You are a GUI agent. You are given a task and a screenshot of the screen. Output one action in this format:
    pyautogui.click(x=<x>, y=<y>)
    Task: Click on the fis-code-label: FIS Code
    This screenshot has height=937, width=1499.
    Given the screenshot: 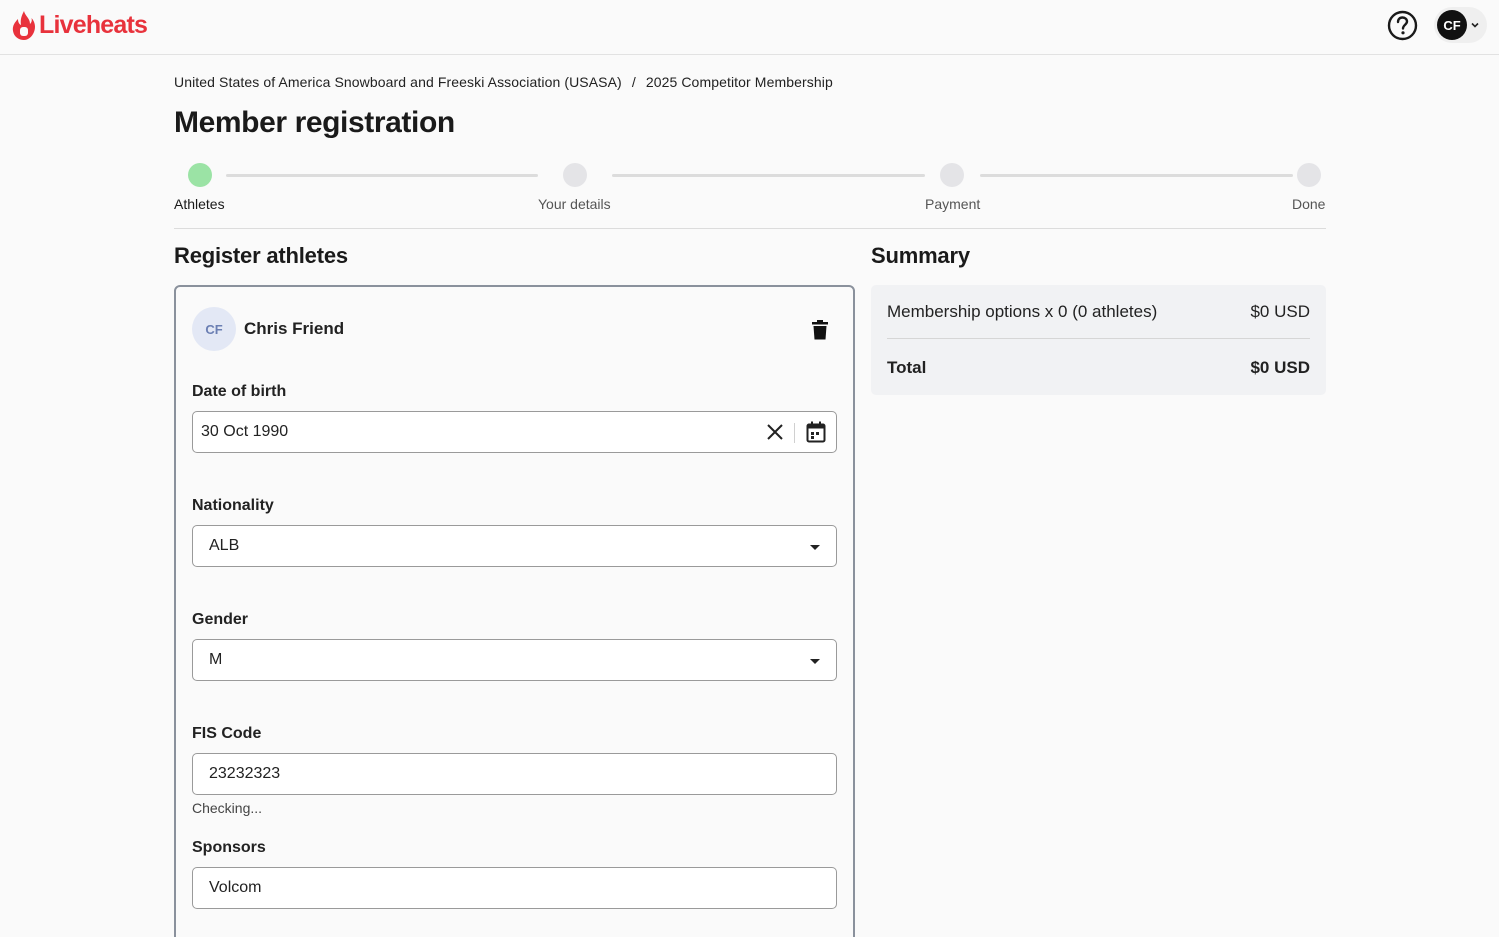 What is the action you would take?
    pyautogui.click(x=227, y=733)
    